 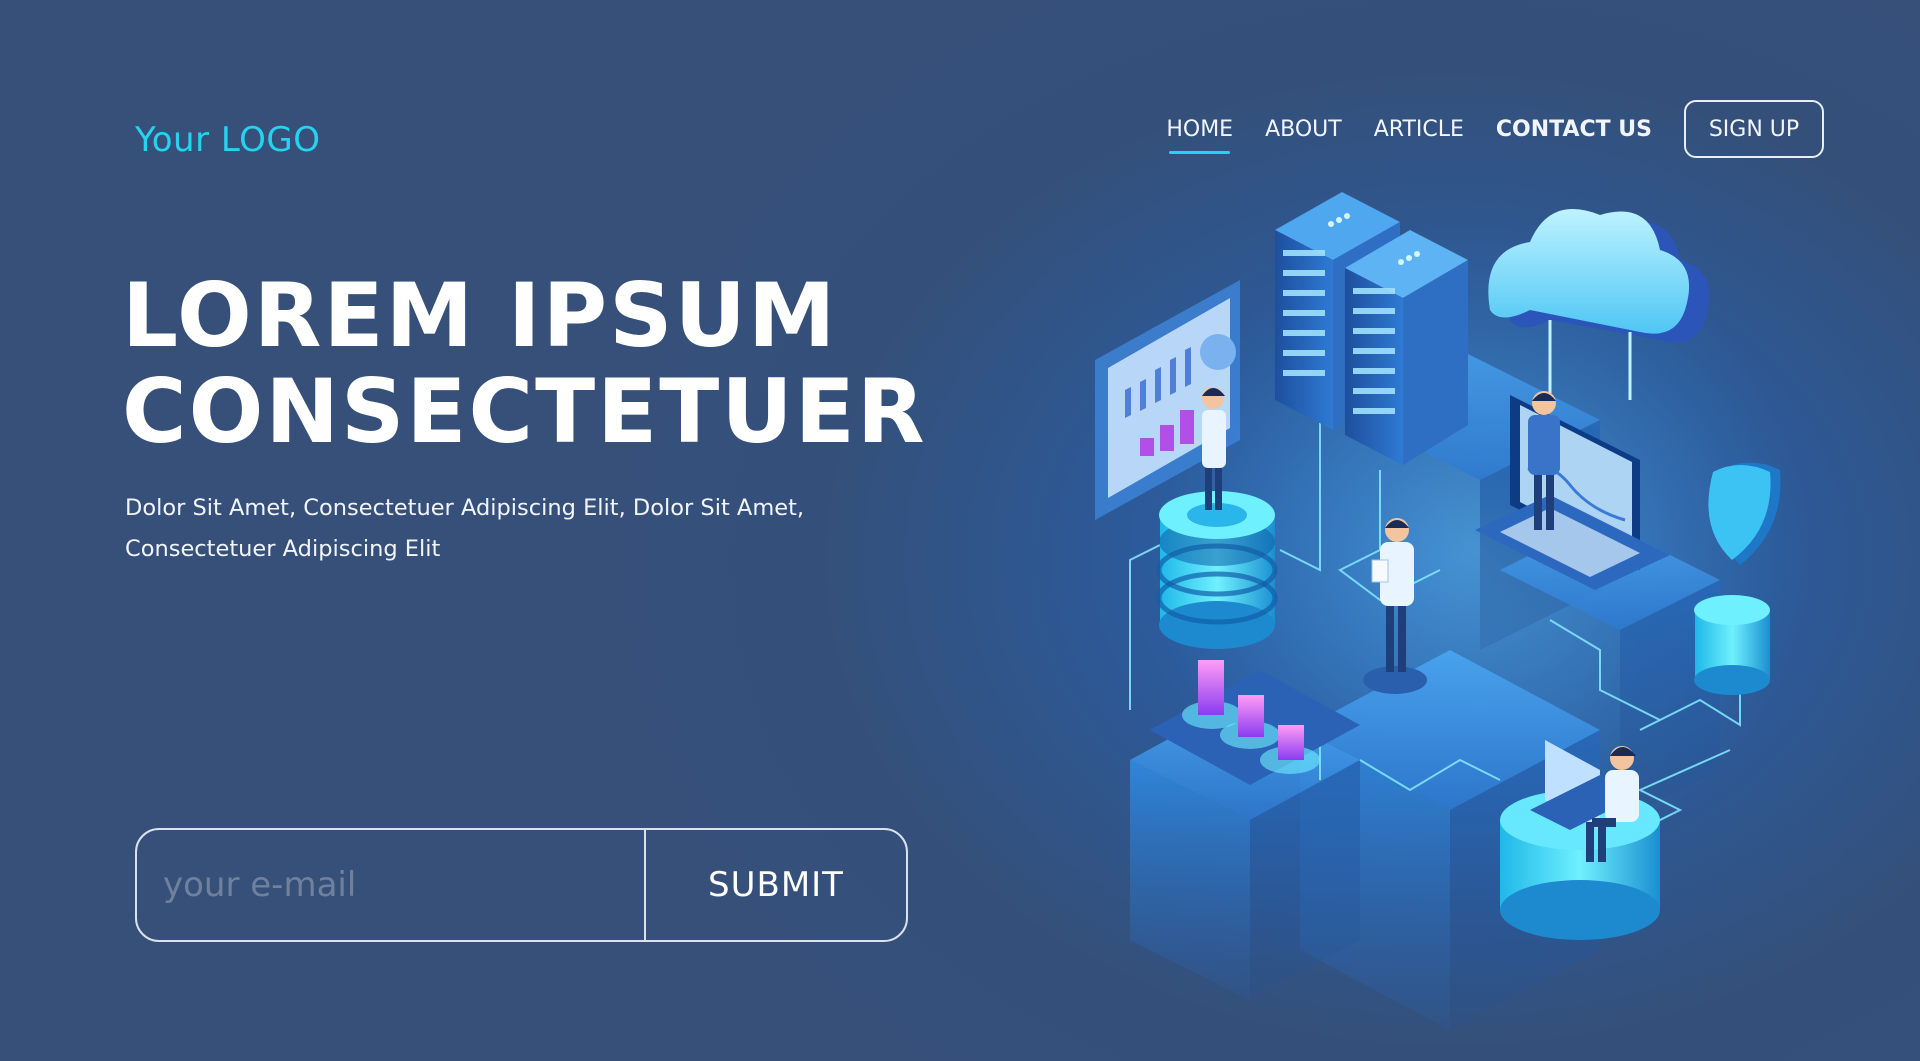 What do you see at coordinates (1754, 129) in the screenshot?
I see `sign-up-button: SIGN UP` at bounding box center [1754, 129].